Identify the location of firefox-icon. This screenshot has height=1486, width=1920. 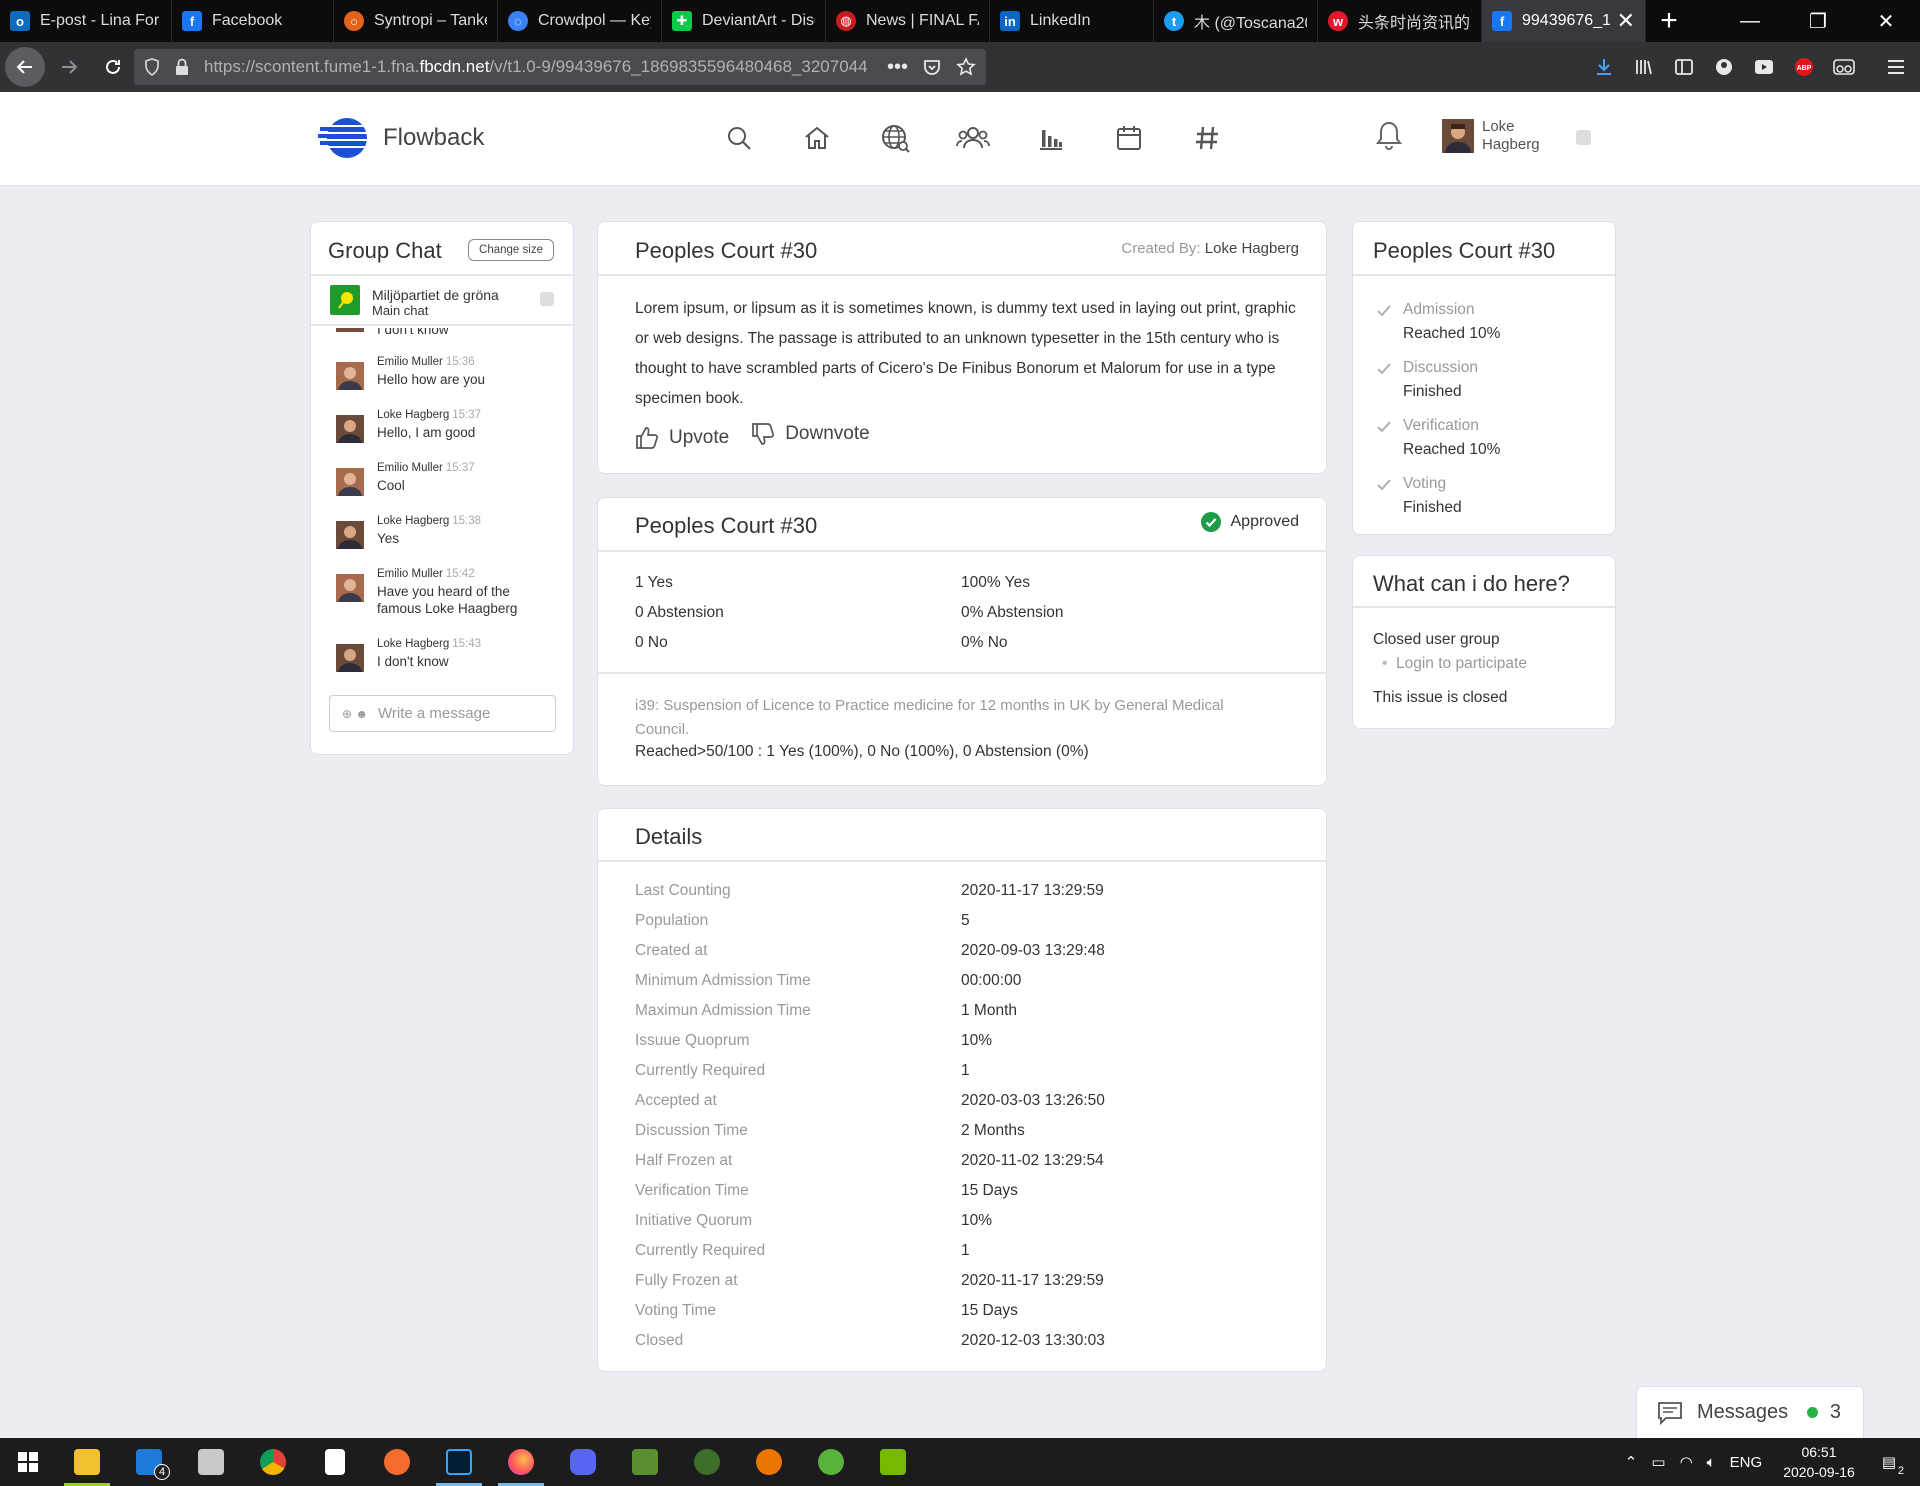
(521, 1462).